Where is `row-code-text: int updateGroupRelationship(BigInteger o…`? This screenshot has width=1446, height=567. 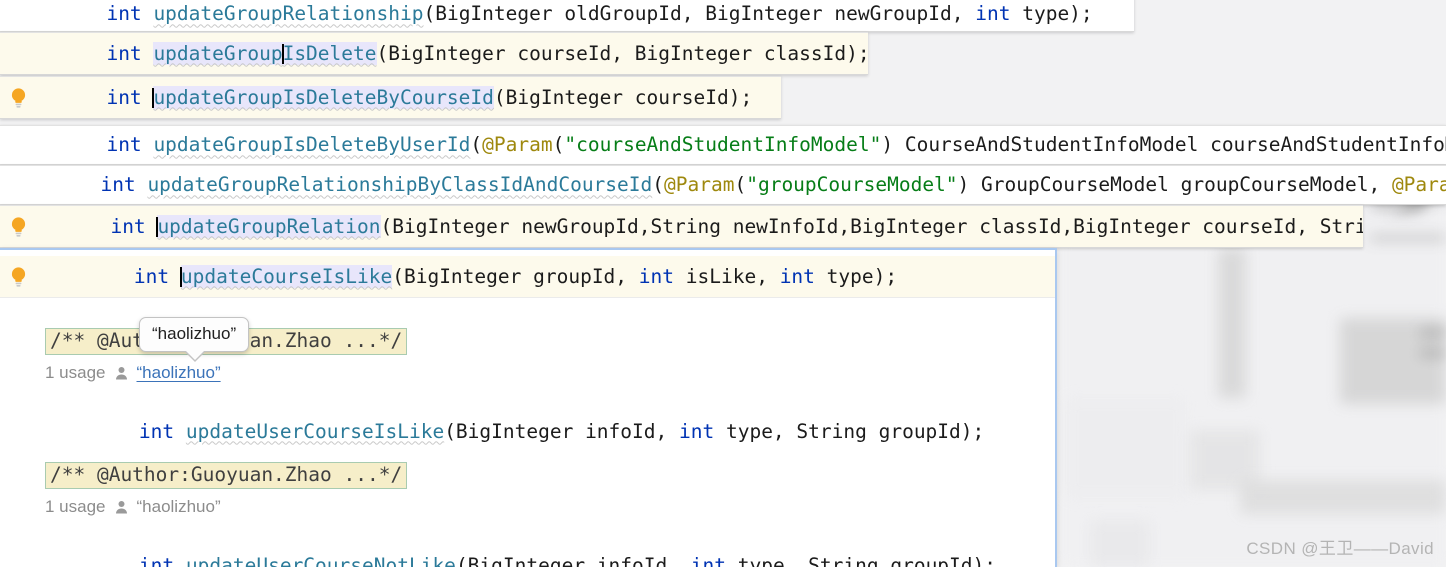
row-code-text: int updateGroupRelationship(BigInteger o… is located at coordinates (599, 14).